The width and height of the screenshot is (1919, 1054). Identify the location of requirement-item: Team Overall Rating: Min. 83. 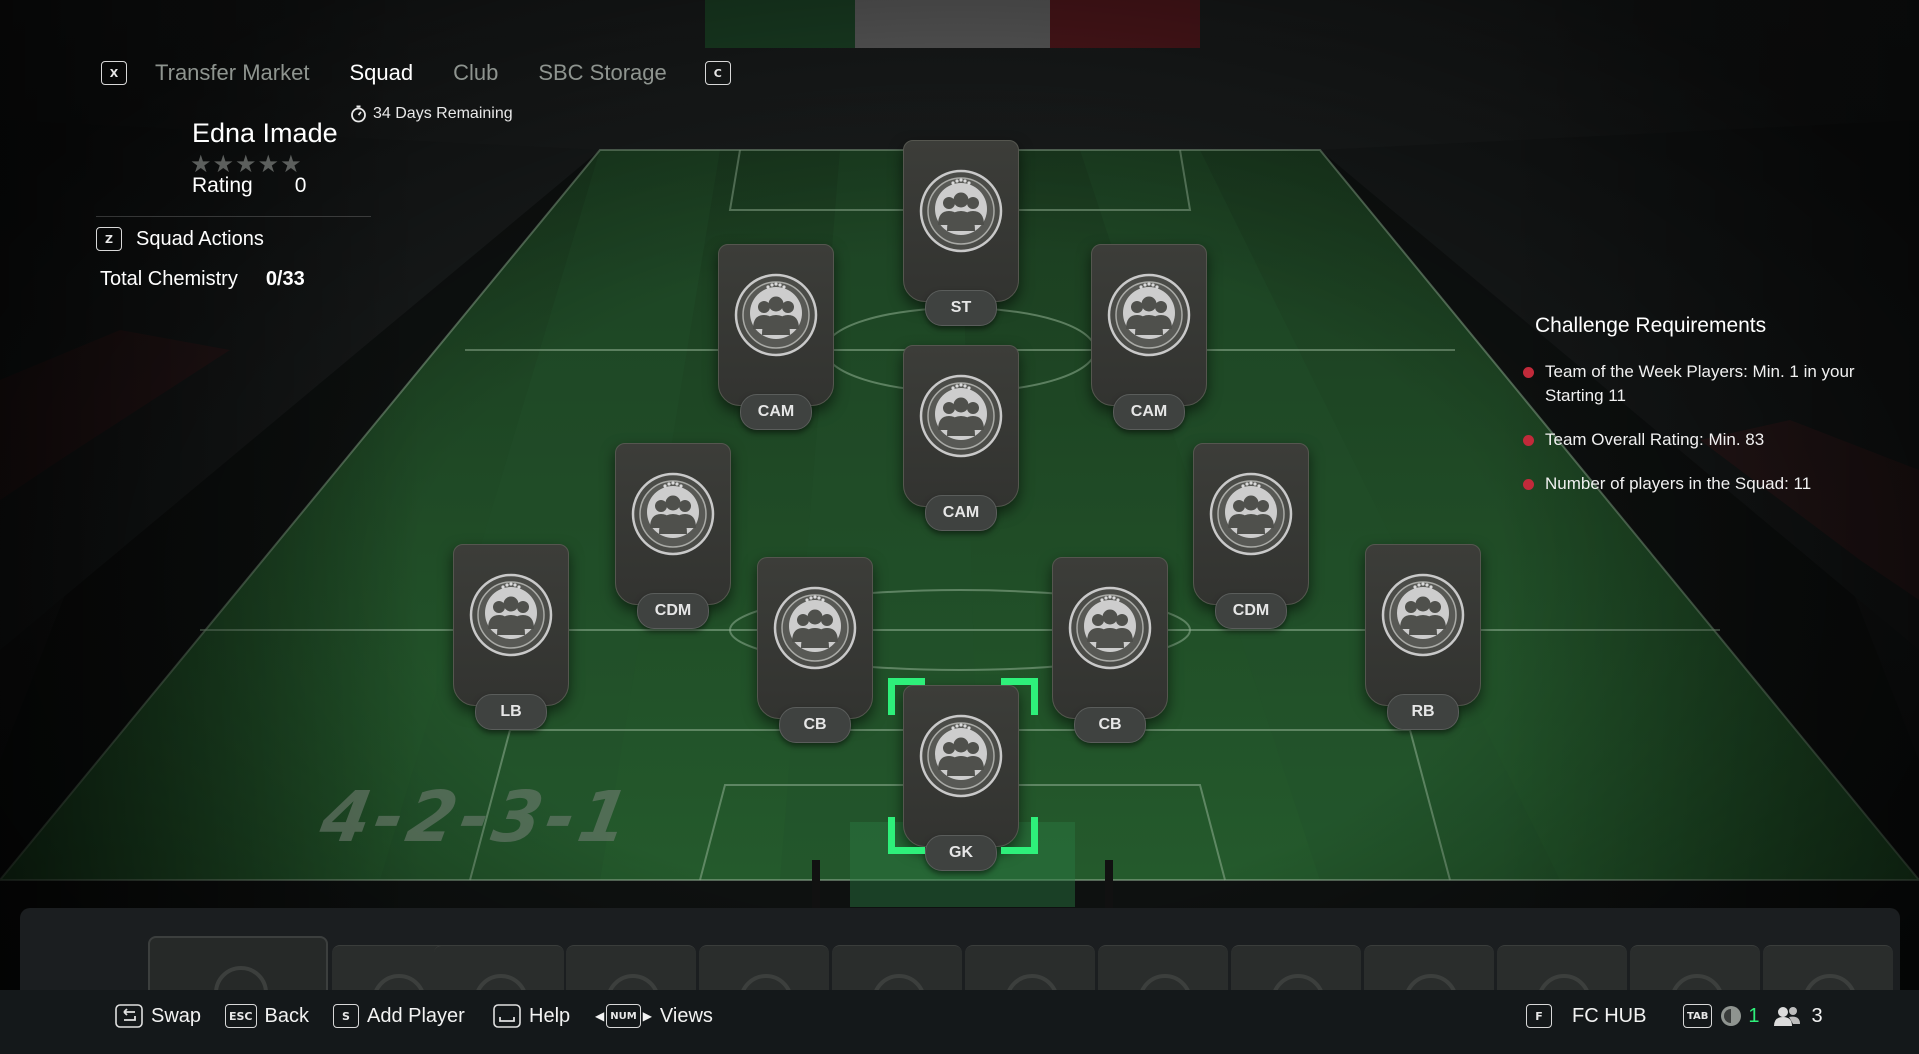
(1689, 440).